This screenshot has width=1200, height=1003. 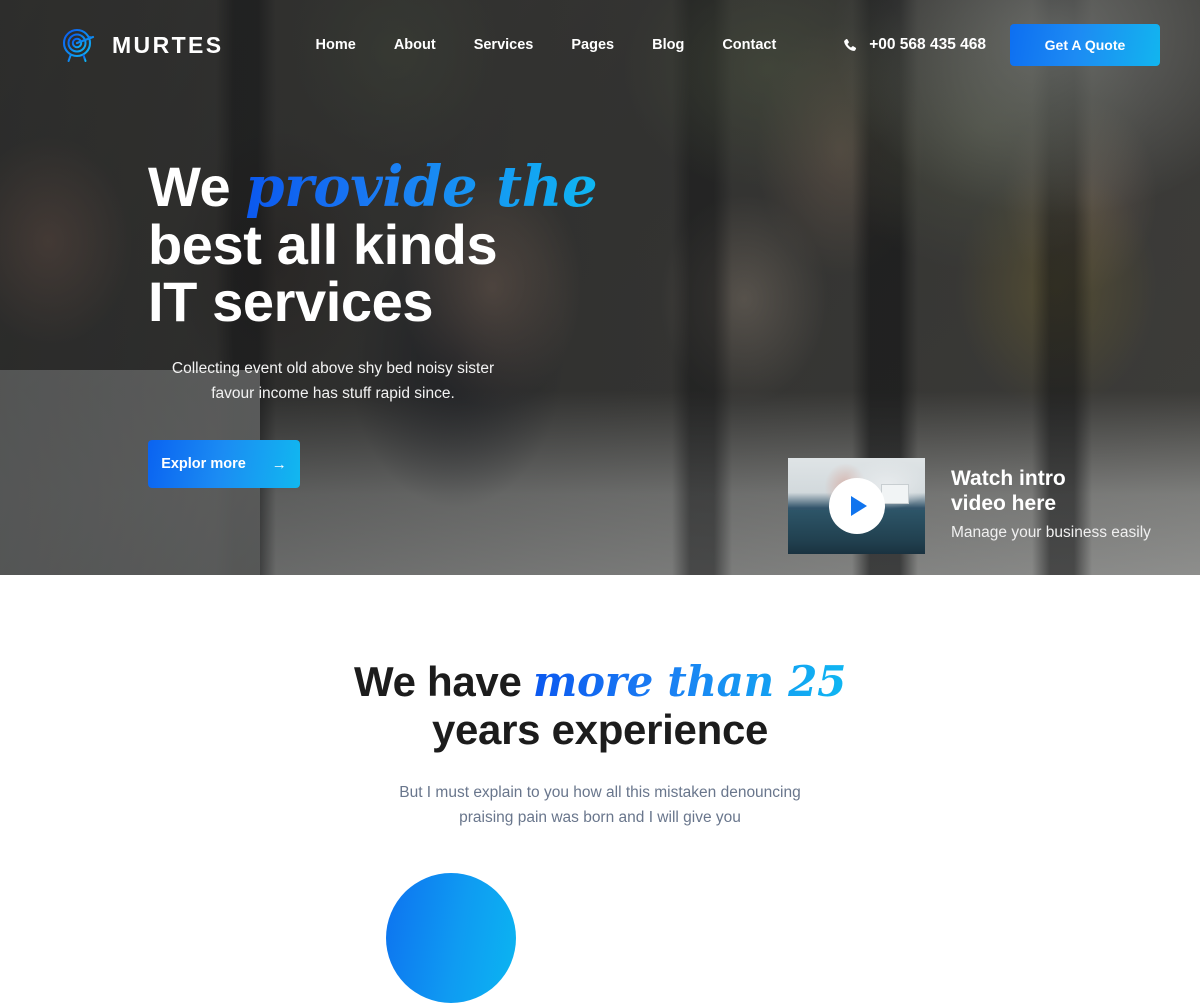 I want to click on video-promo-title: Watch intro video here, so click(x=1026, y=491).